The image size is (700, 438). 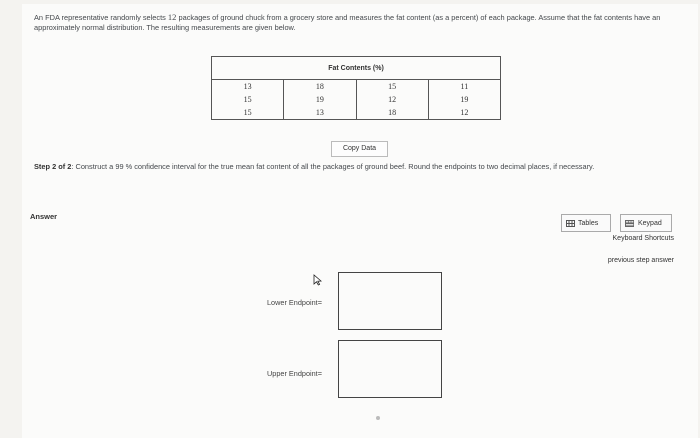 I want to click on table-row: 15 13 18 12, so click(x=356, y=113).